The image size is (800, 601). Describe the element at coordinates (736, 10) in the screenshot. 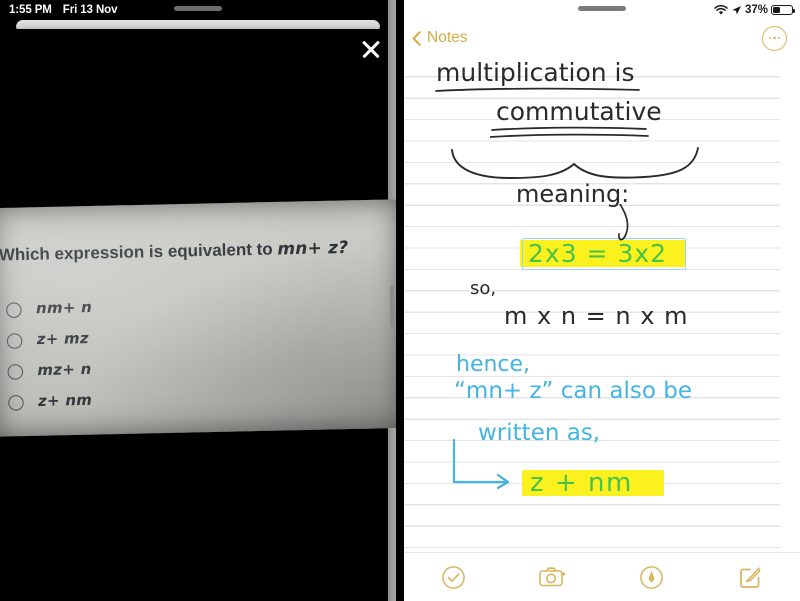

I see `location-arrow-icon` at that location.